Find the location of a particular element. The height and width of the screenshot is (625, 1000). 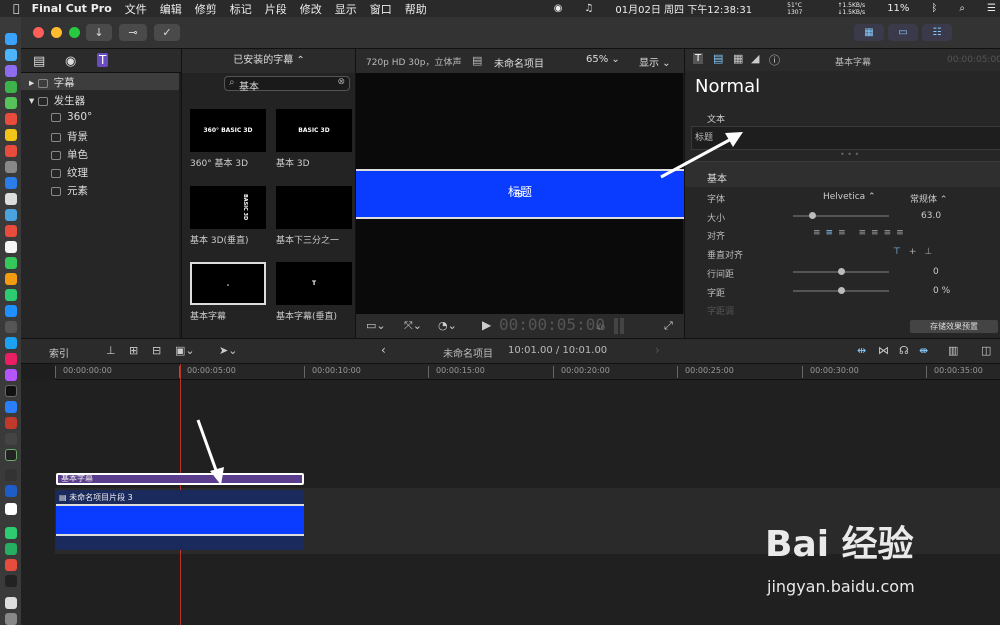

wechat-icon is located at coordinates (11, 549).